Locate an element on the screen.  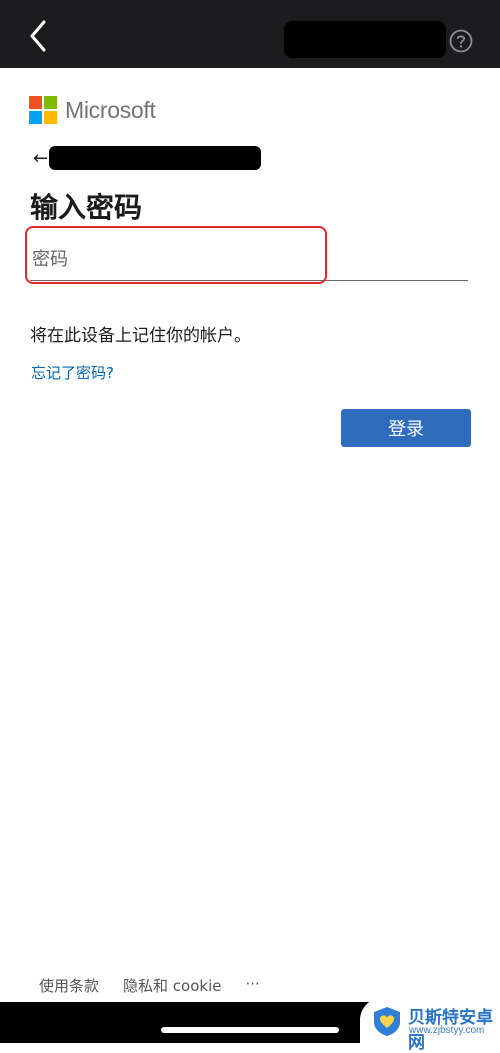
watermark-url: www.zjbstyy.com is located at coordinates (447, 1030).